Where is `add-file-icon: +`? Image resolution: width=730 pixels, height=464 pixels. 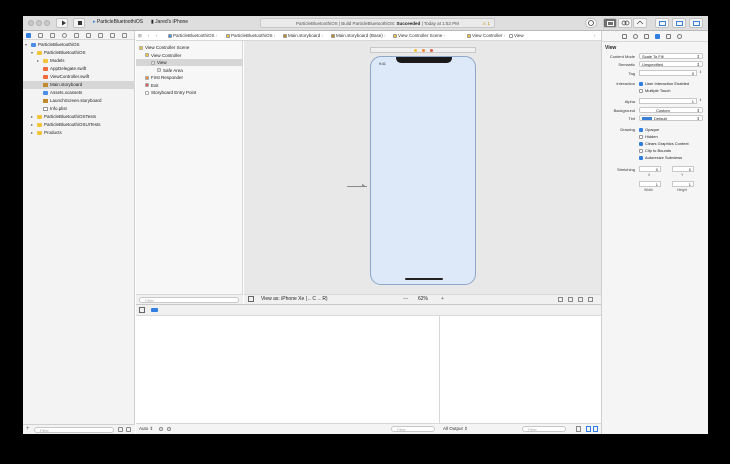 add-file-icon: + is located at coordinates (28, 429).